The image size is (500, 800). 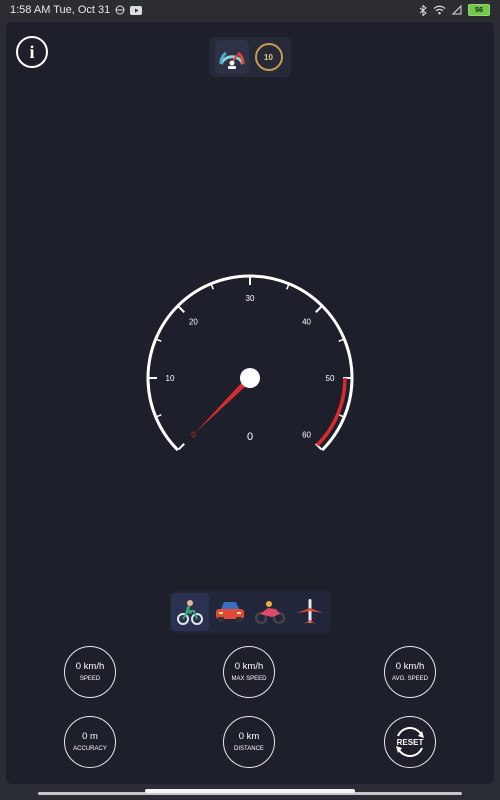 What do you see at coordinates (250, 791) in the screenshot?
I see `navigation-handle` at bounding box center [250, 791].